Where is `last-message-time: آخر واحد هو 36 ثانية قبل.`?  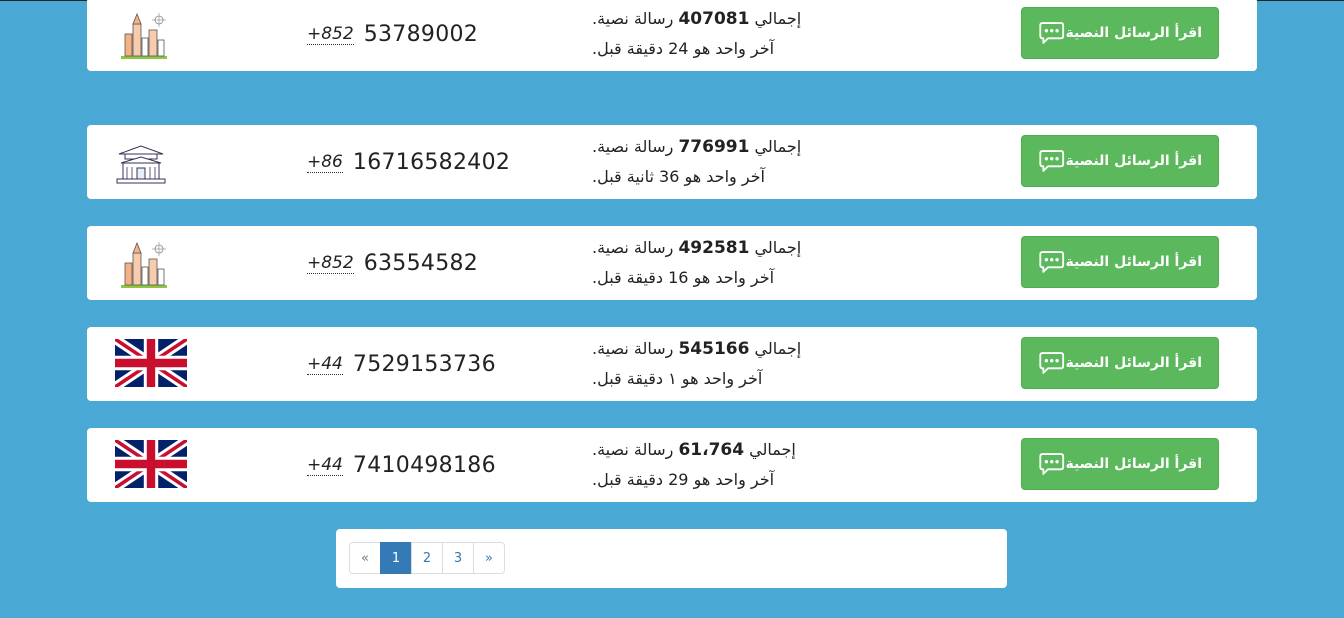
last-message-time: آخر واحد هو 36 ثانية قبل. is located at coordinates (678, 176).